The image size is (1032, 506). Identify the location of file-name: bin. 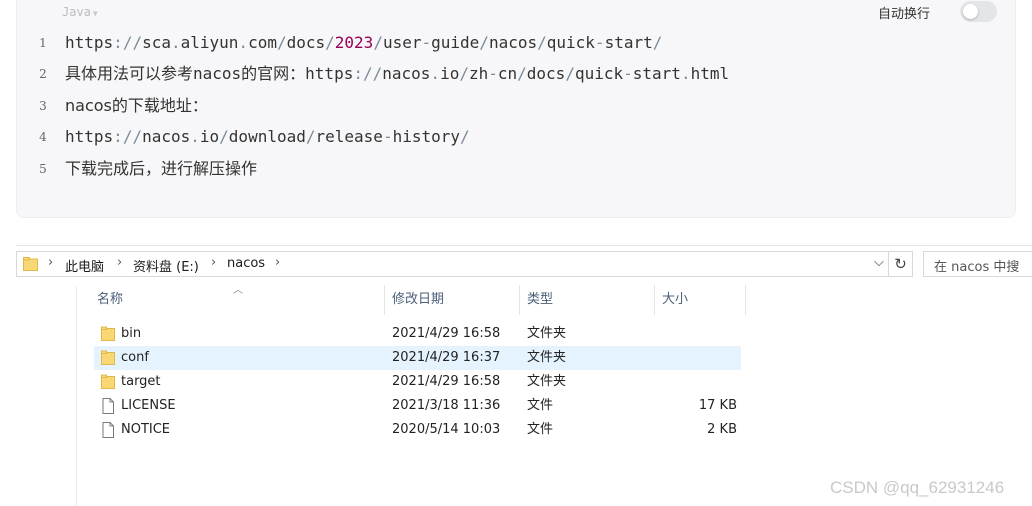
(131, 333).